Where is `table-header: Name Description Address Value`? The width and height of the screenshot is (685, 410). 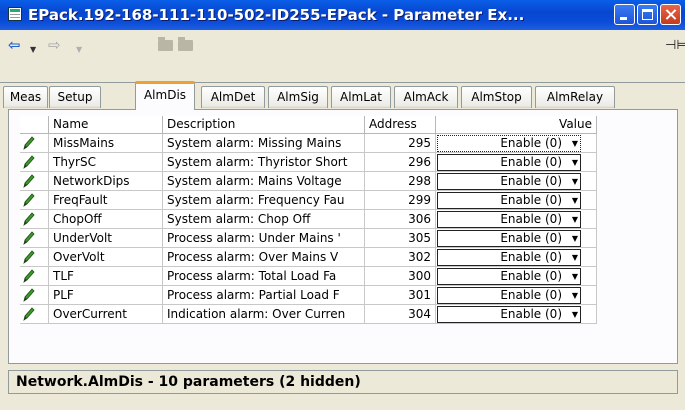 table-header: Name Description Address Value is located at coordinates (308, 125).